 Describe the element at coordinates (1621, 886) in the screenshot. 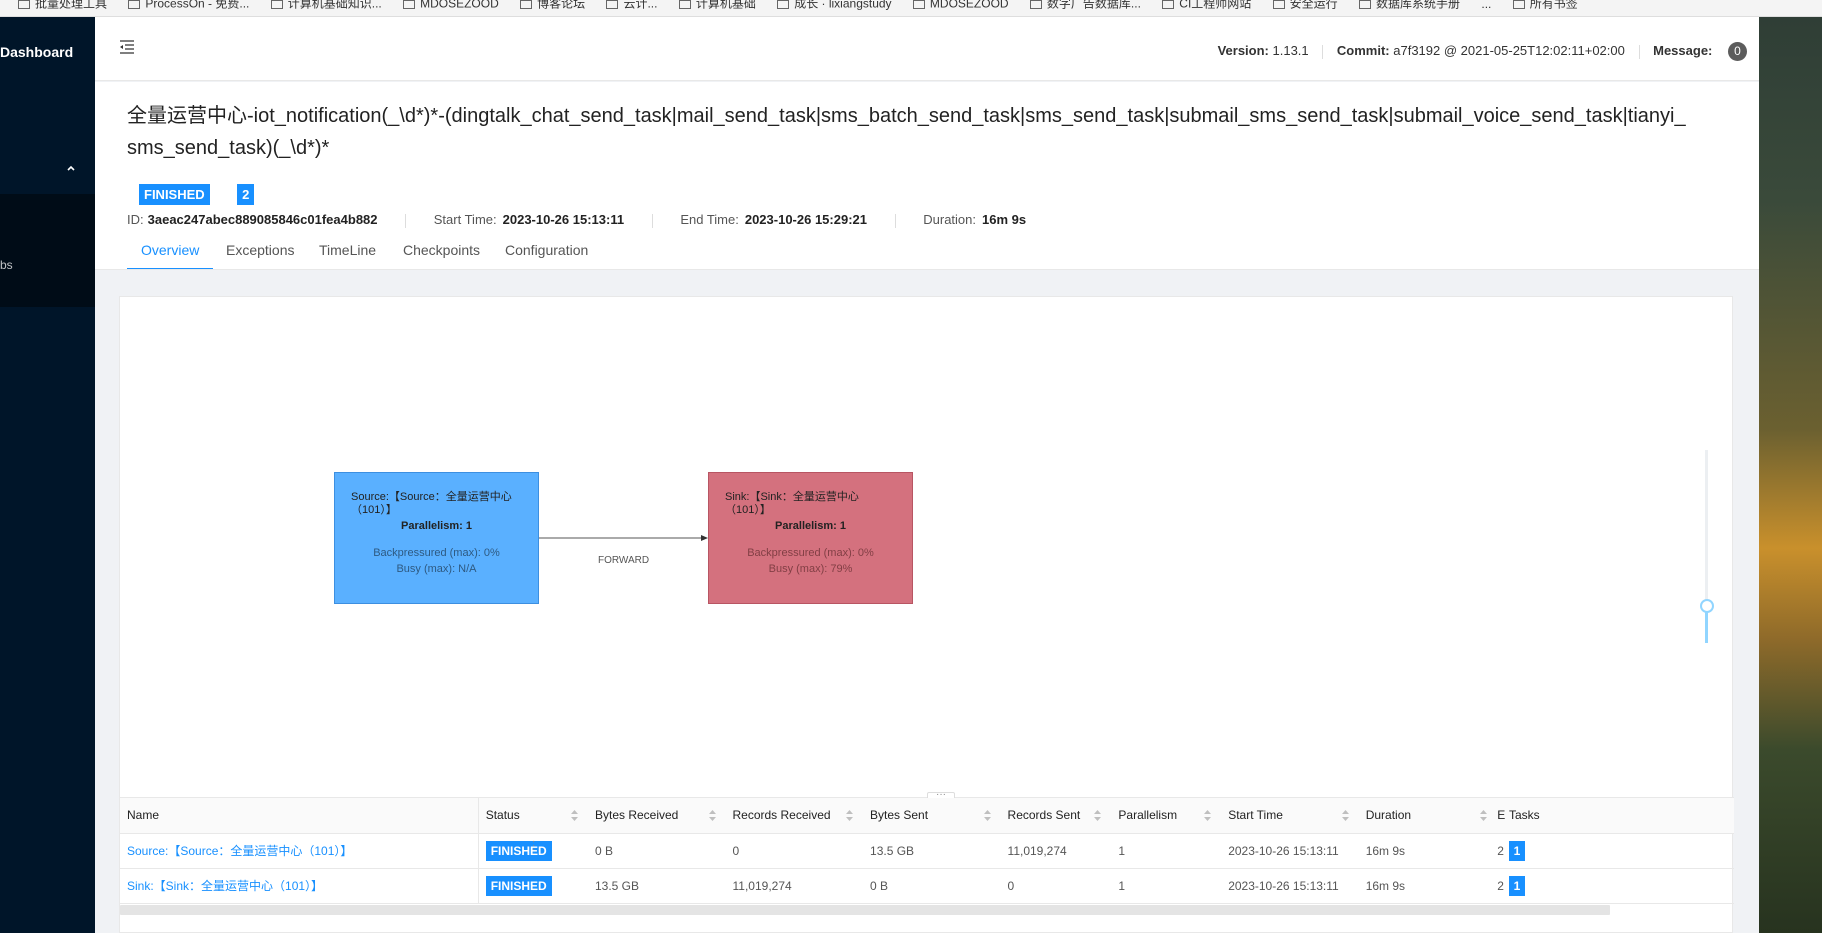

I see `tasks-cell: 1` at that location.